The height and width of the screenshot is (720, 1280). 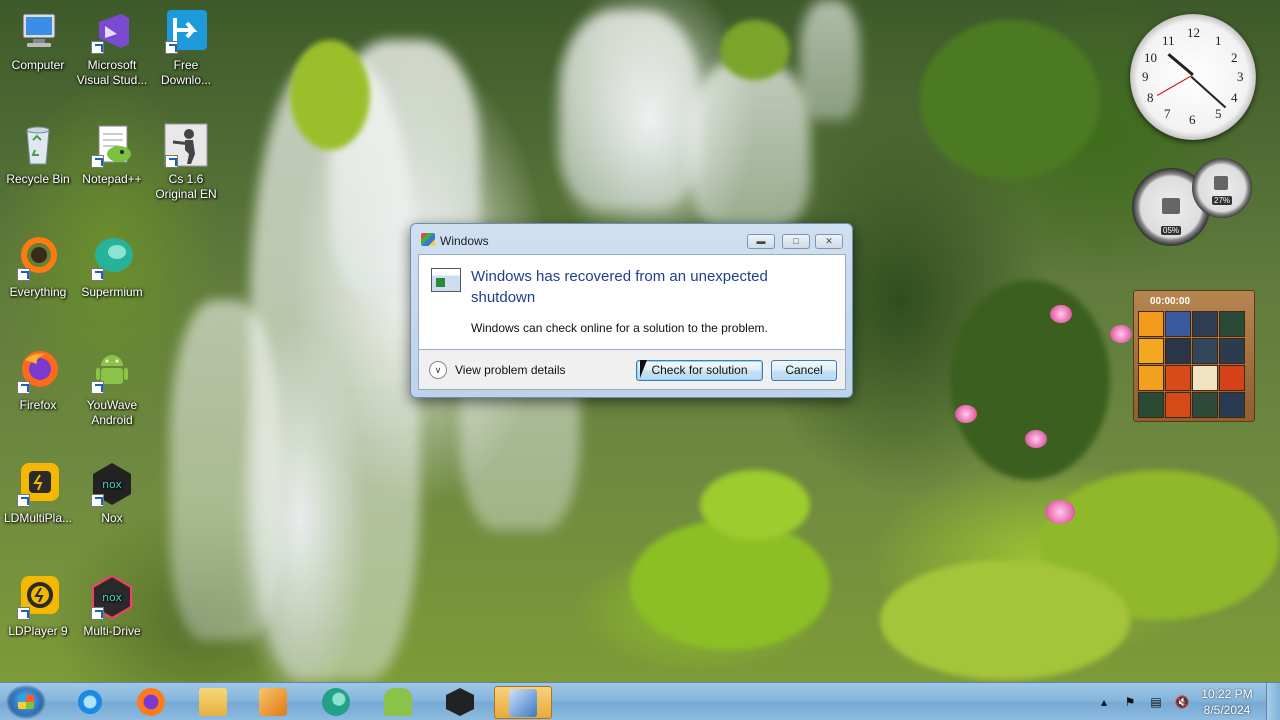 I want to click on nox-icon, so click(x=460, y=702).